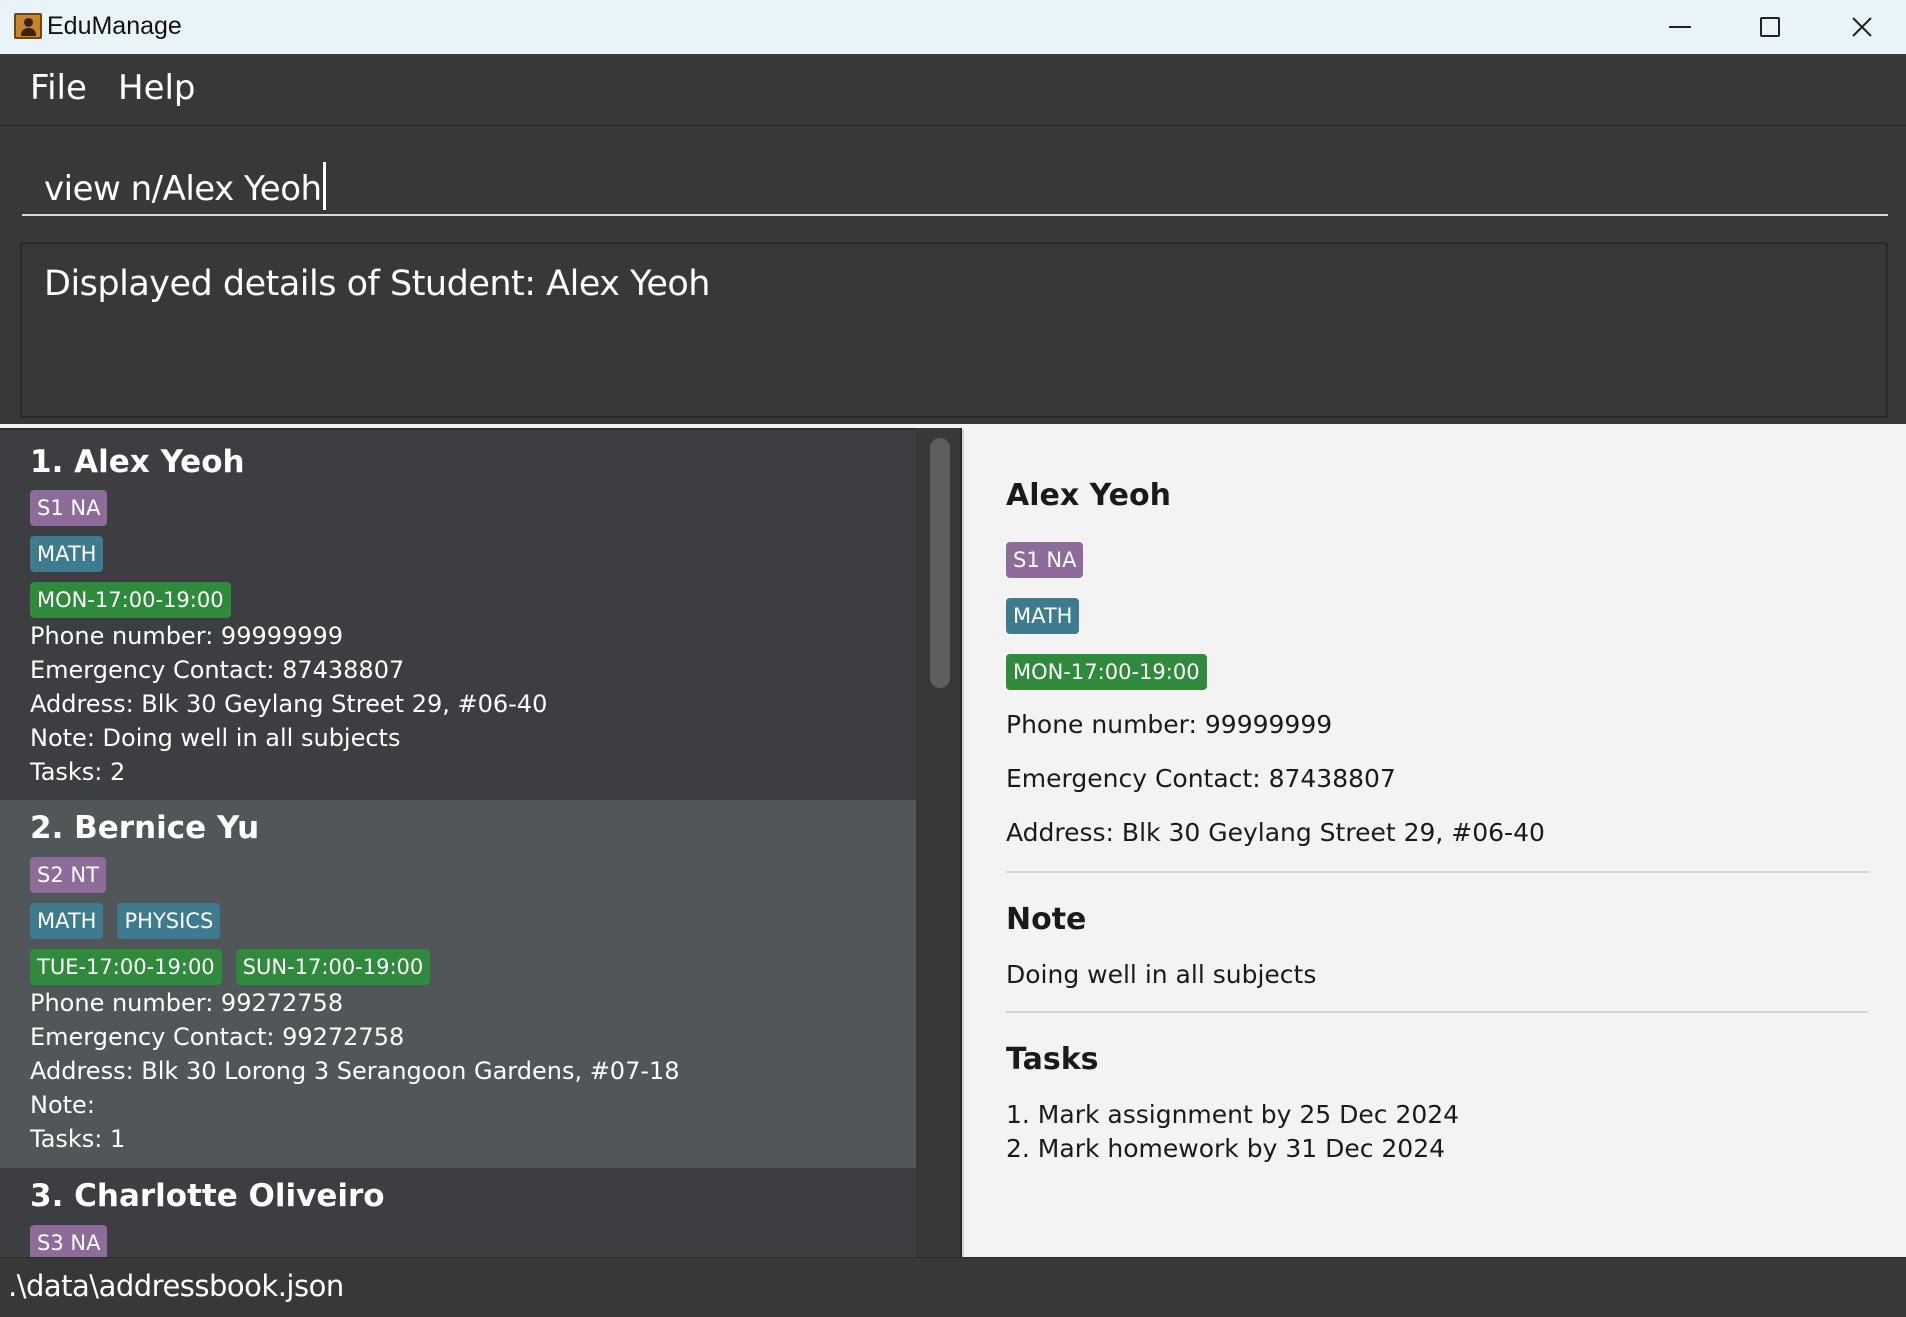 The width and height of the screenshot is (1906, 1317). I want to click on command-area: view n/Alex Yeoh, so click(953, 177).